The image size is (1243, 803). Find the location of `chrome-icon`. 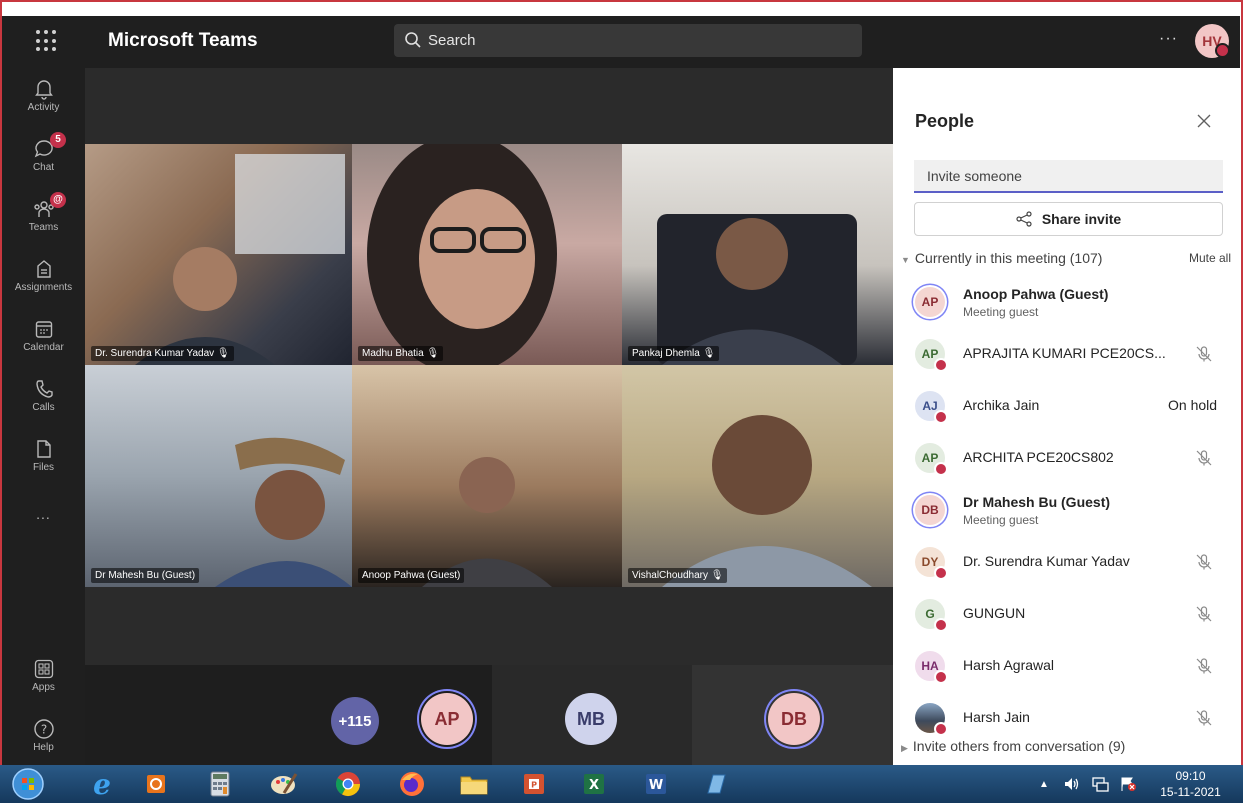

chrome-icon is located at coordinates (347, 784).